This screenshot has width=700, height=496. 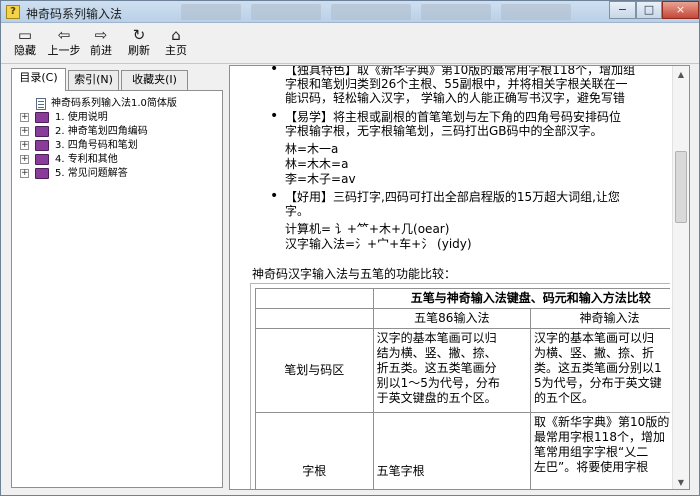 What do you see at coordinates (400, 471) in the screenshot?
I see `cell-line: 五笔字根` at bounding box center [400, 471].